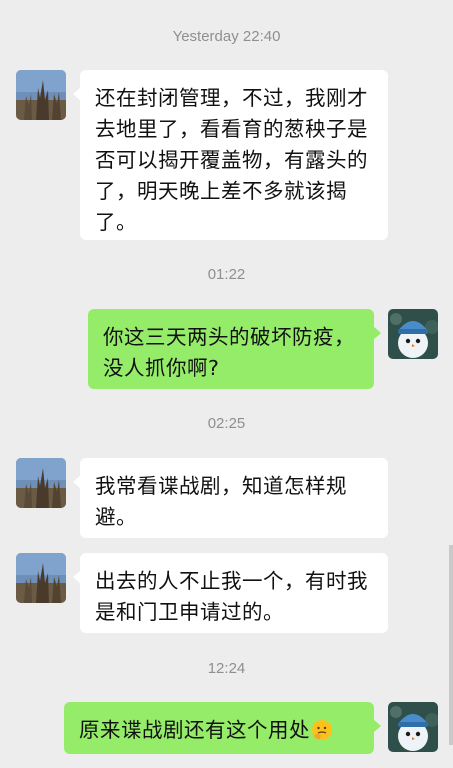 This screenshot has width=453, height=768. What do you see at coordinates (226, 274) in the screenshot?
I see `timestamp: 01:22` at bounding box center [226, 274].